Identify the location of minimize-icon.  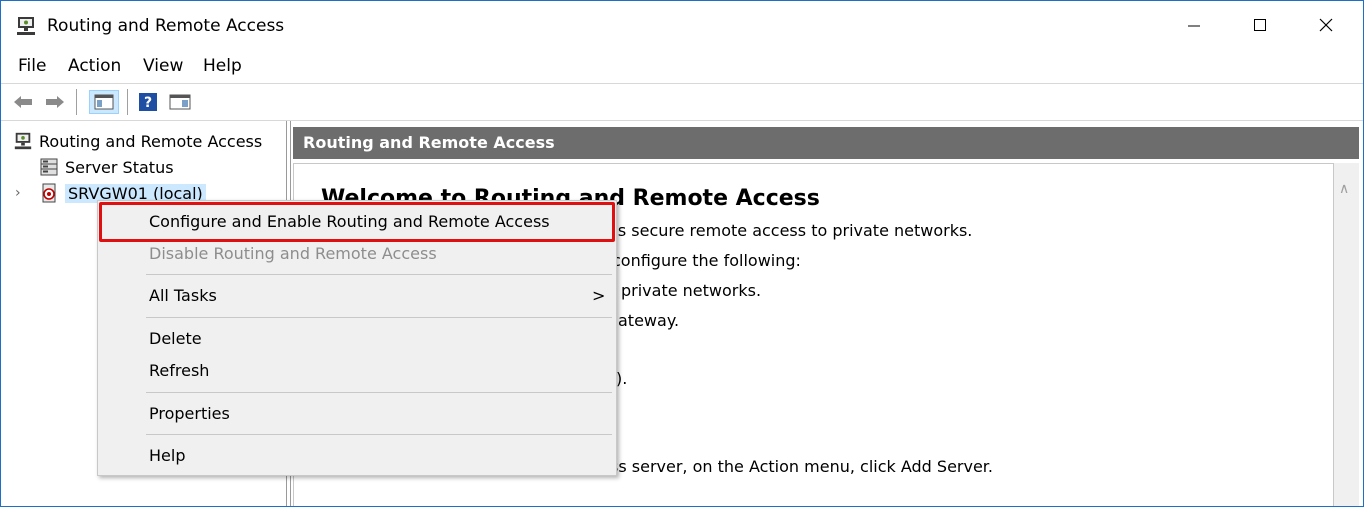
(1194, 26).